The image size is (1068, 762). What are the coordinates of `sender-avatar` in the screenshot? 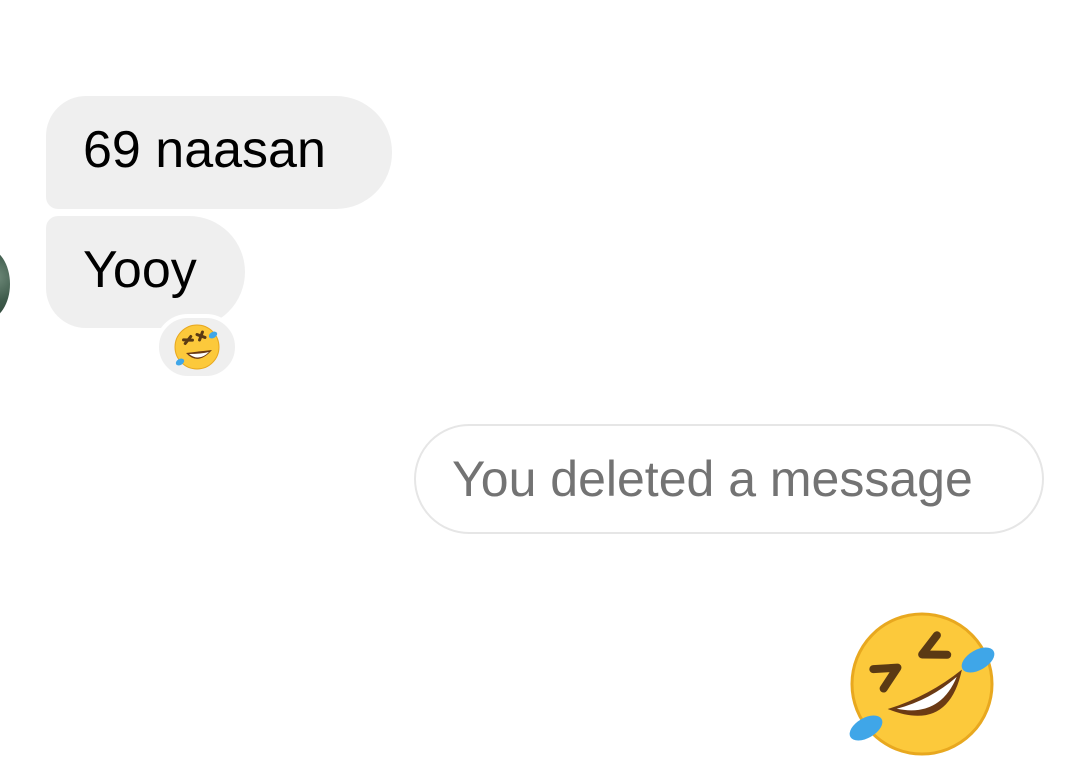 It's located at (5, 284).